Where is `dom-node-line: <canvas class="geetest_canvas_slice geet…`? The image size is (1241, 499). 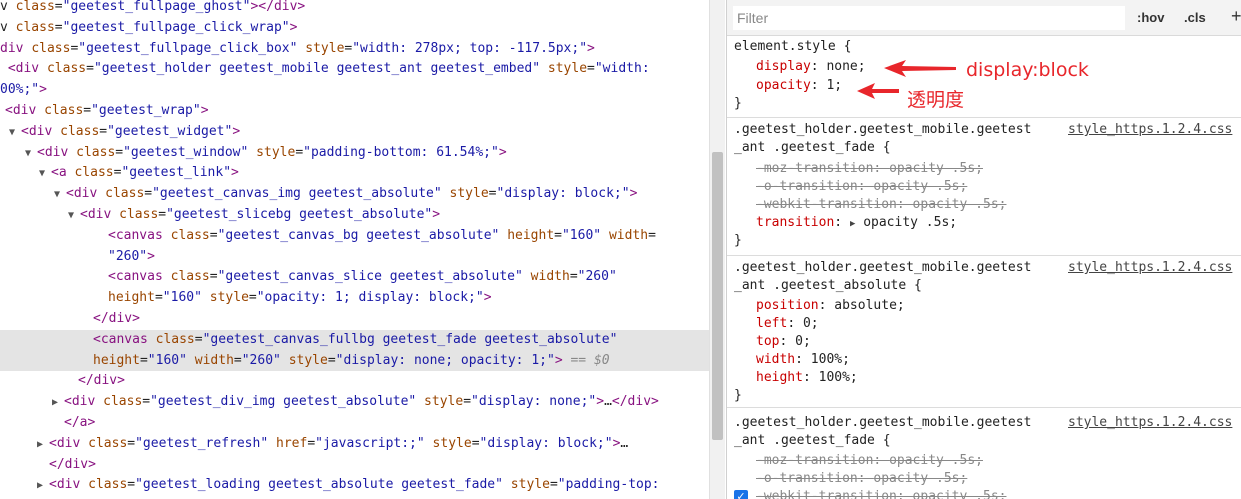
dom-node-line: <canvas class="geetest_canvas_slice geet… is located at coordinates (354, 277).